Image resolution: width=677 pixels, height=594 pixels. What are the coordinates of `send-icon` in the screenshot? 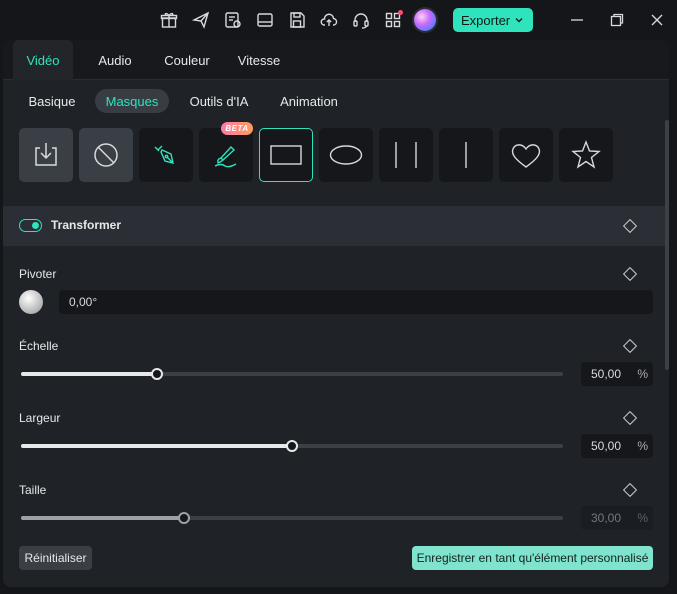 It's located at (201, 20).